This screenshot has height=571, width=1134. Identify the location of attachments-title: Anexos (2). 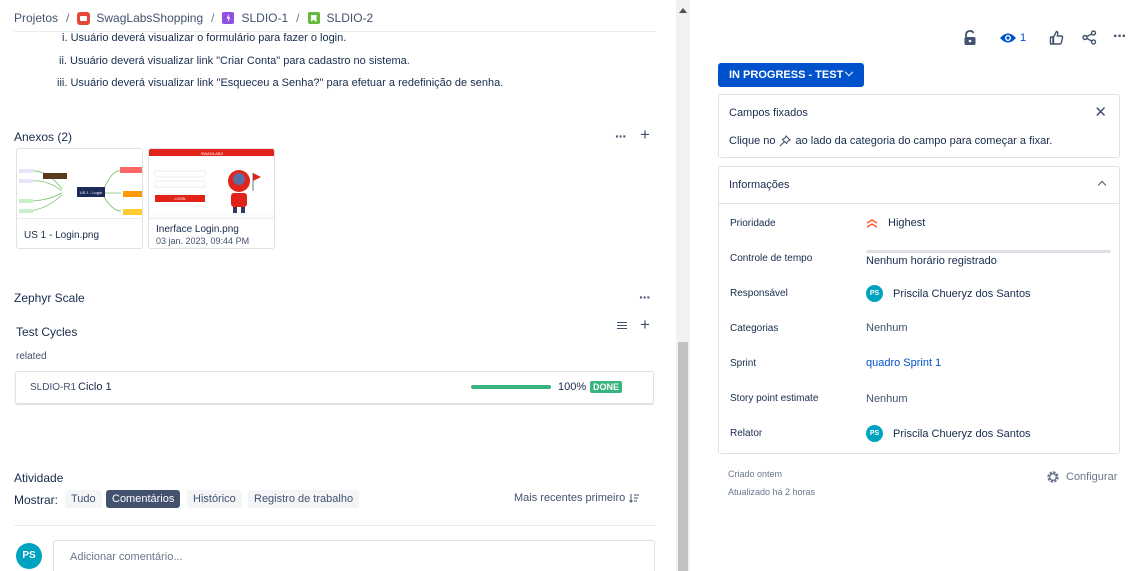
(43, 137).